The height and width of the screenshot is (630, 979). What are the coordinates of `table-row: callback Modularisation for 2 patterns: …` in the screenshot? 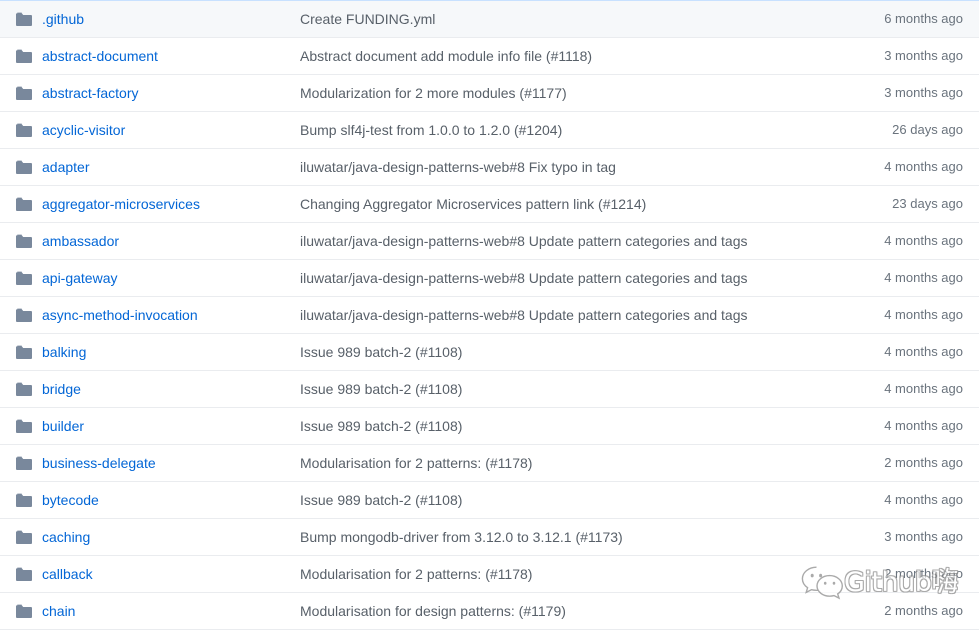 It's located at (489, 574).